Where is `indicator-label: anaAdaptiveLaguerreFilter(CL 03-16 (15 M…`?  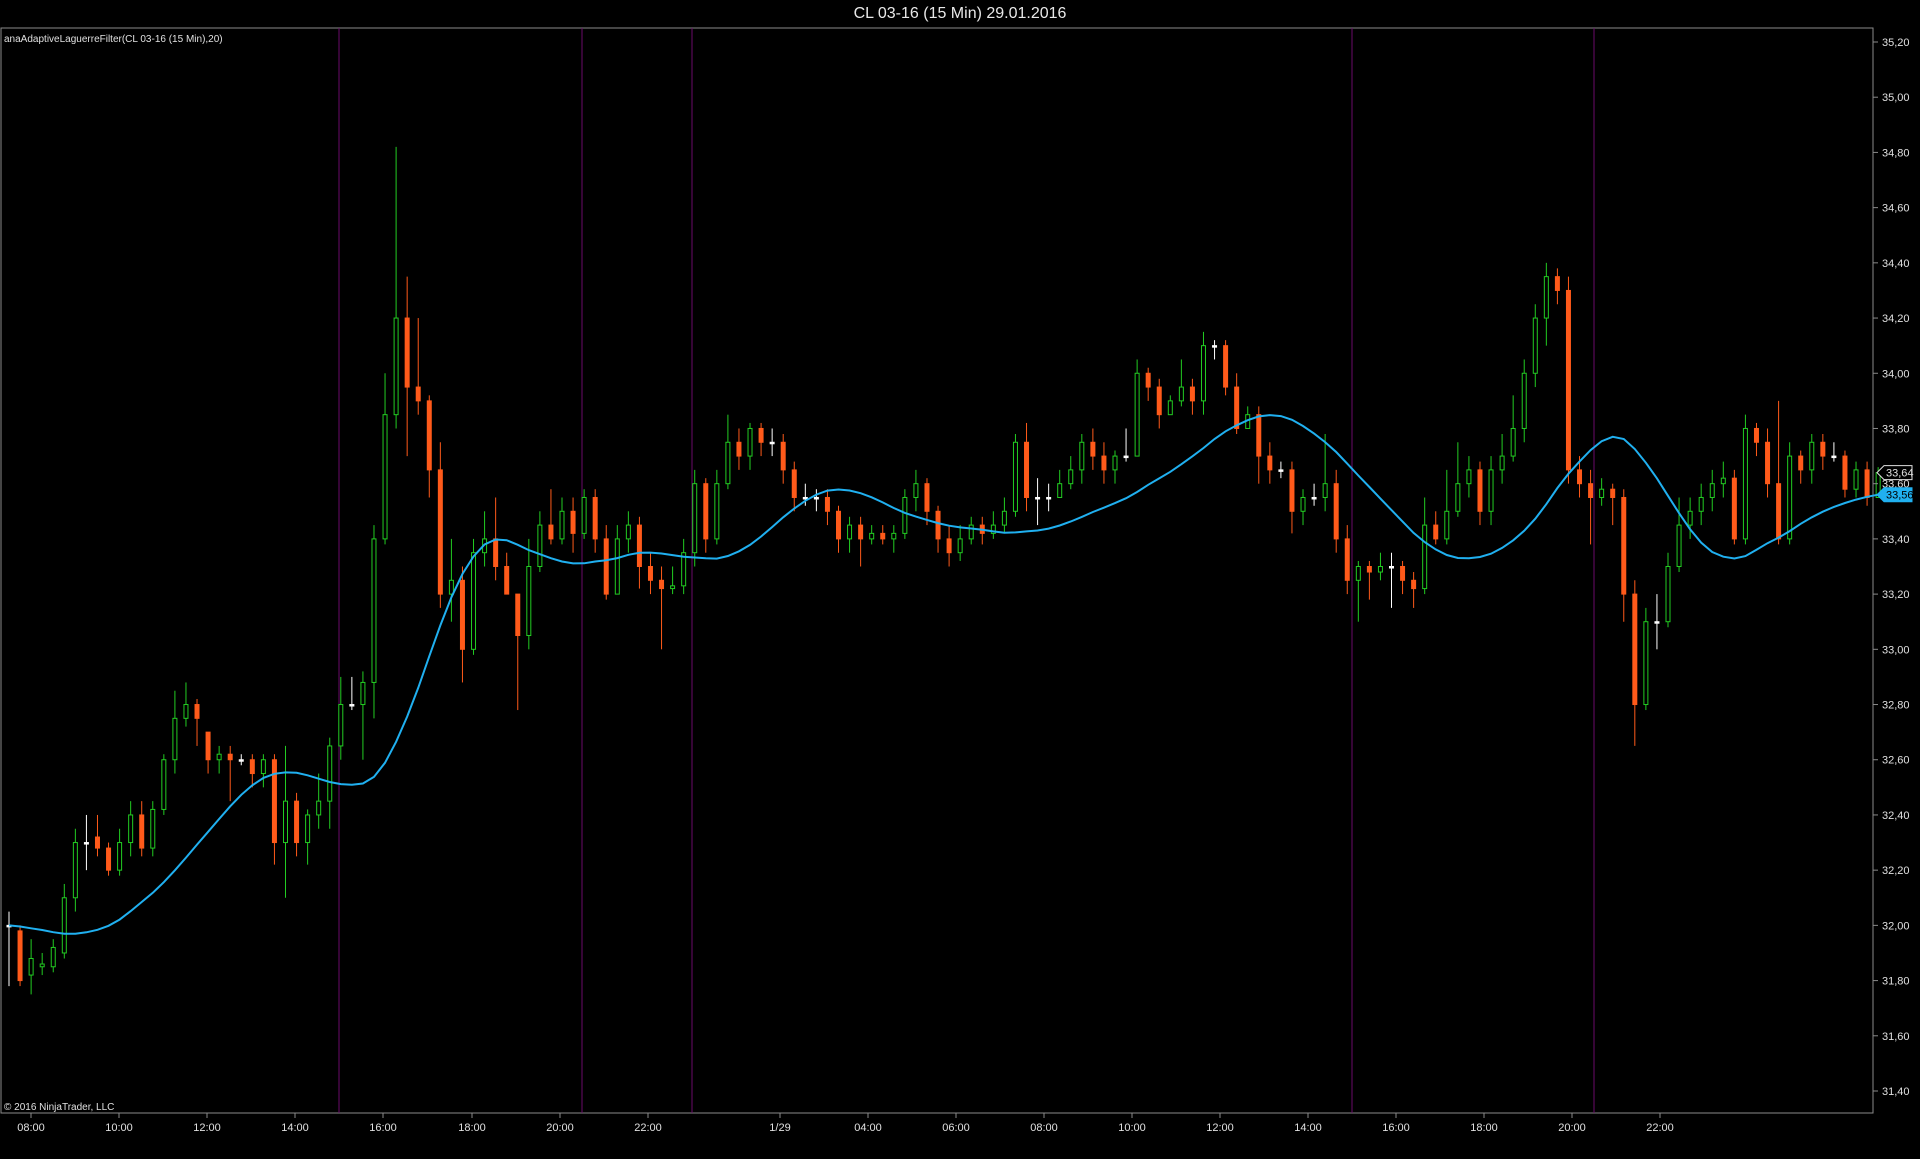
indicator-label: anaAdaptiveLaguerreFilter(CL 03-16 (15 M… is located at coordinates (113, 39).